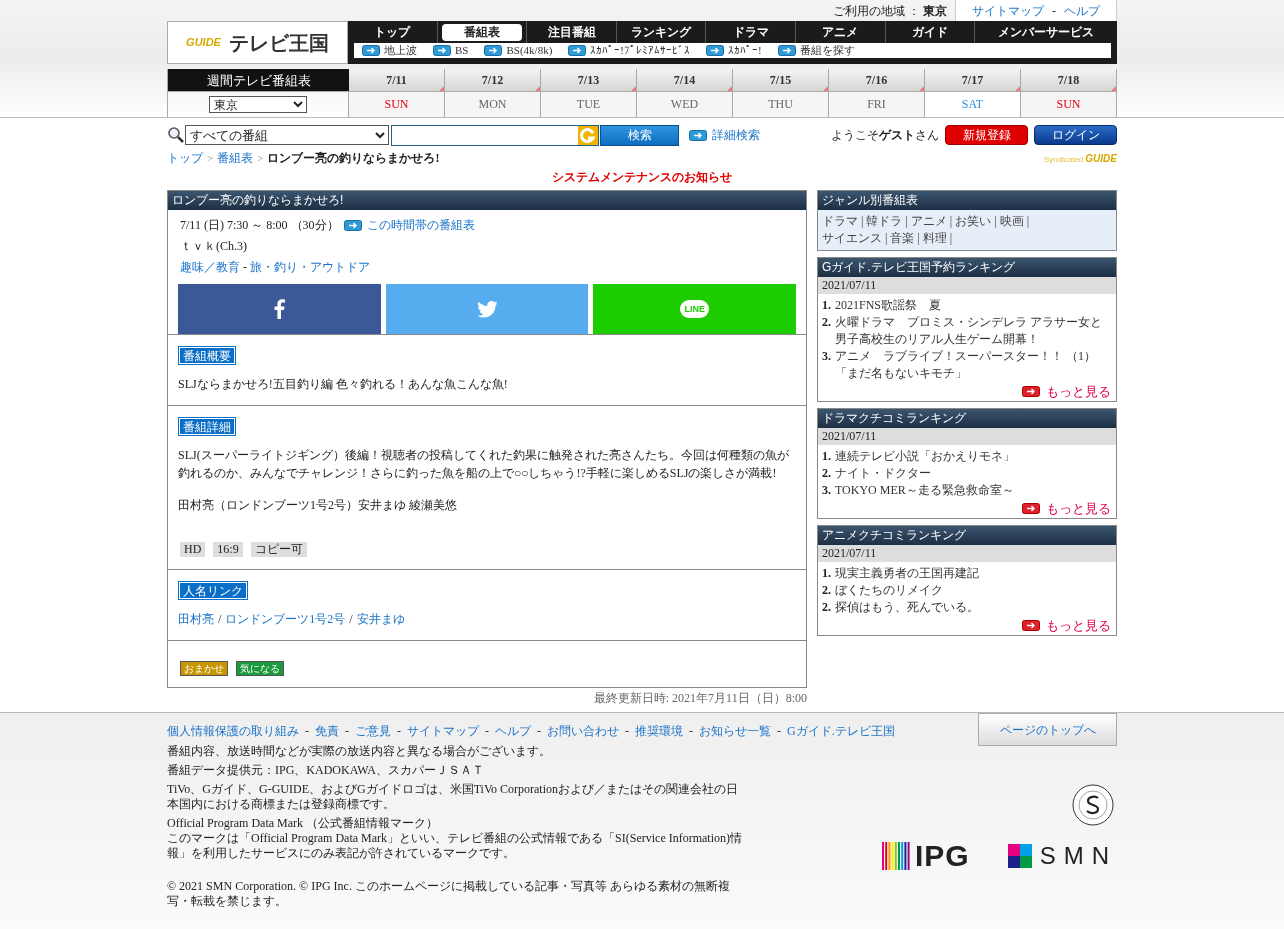 The height and width of the screenshot is (929, 1284). What do you see at coordinates (890, 11) in the screenshot?
I see `region-label: ご利用の地域 ： 東京` at bounding box center [890, 11].